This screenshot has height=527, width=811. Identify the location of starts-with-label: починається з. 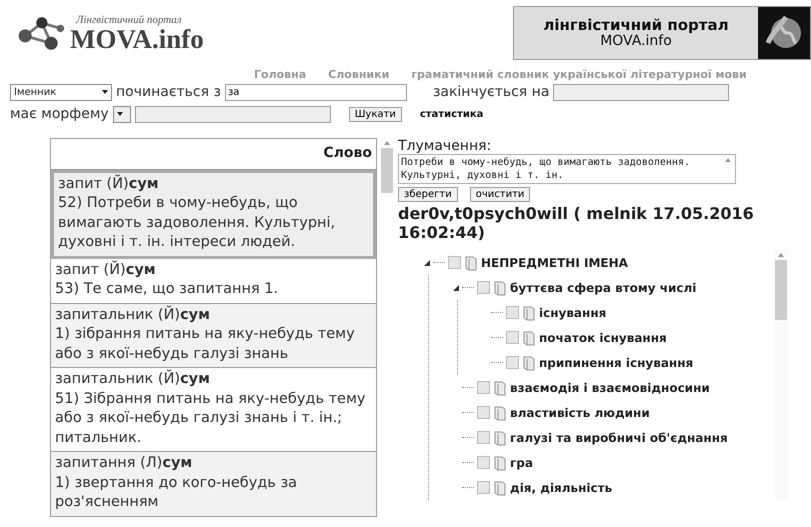
(168, 92).